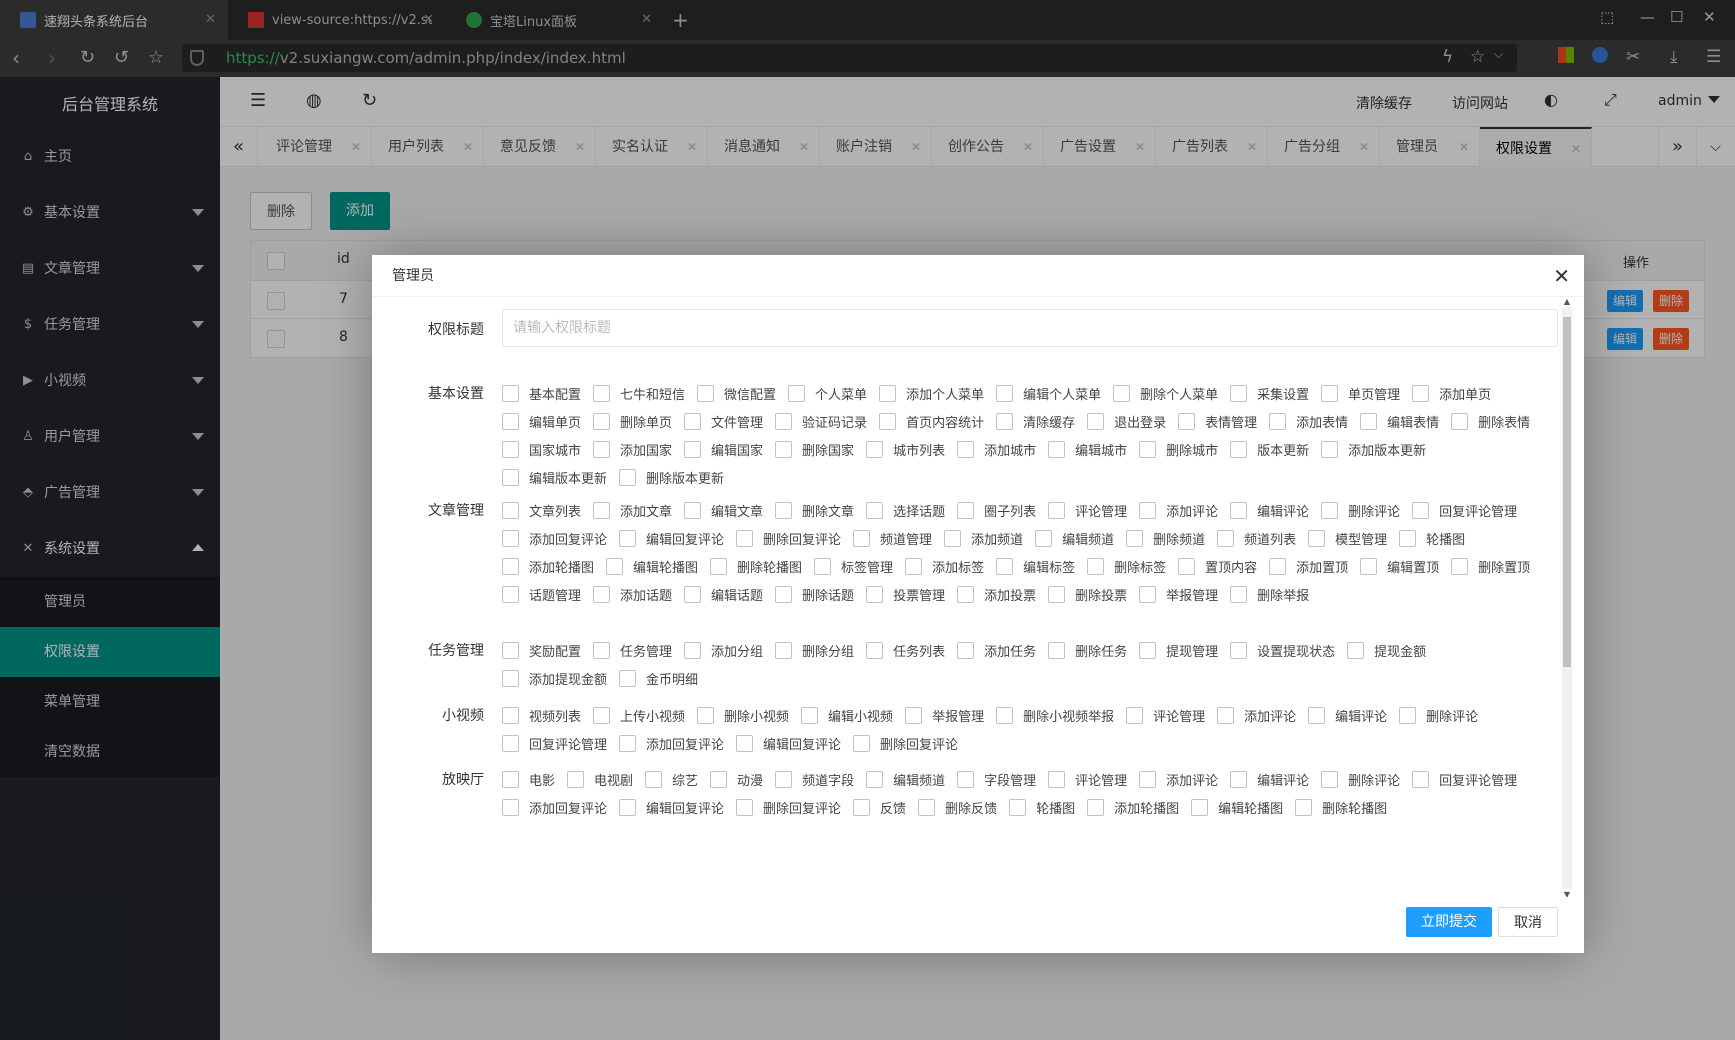 The height and width of the screenshot is (1040, 1735). I want to click on permission-checkbox: 个人菜单, so click(827, 393).